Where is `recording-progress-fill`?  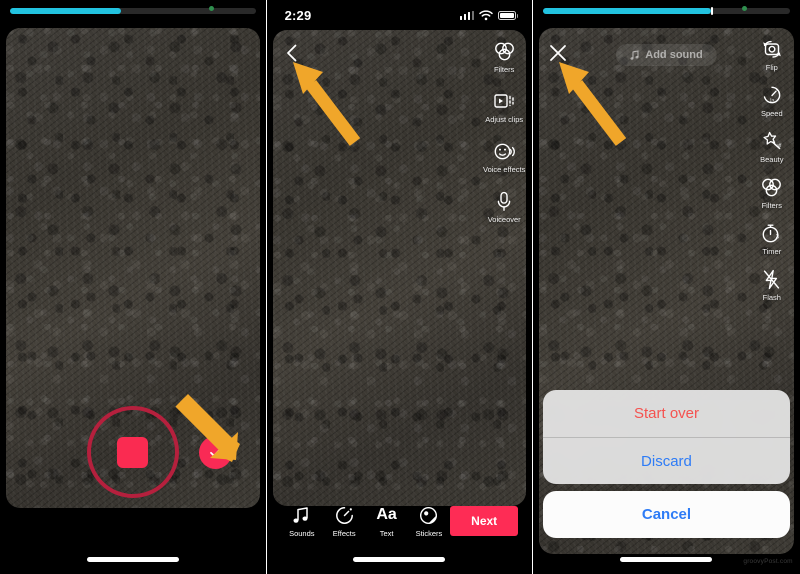
recording-progress-fill is located at coordinates (65, 11).